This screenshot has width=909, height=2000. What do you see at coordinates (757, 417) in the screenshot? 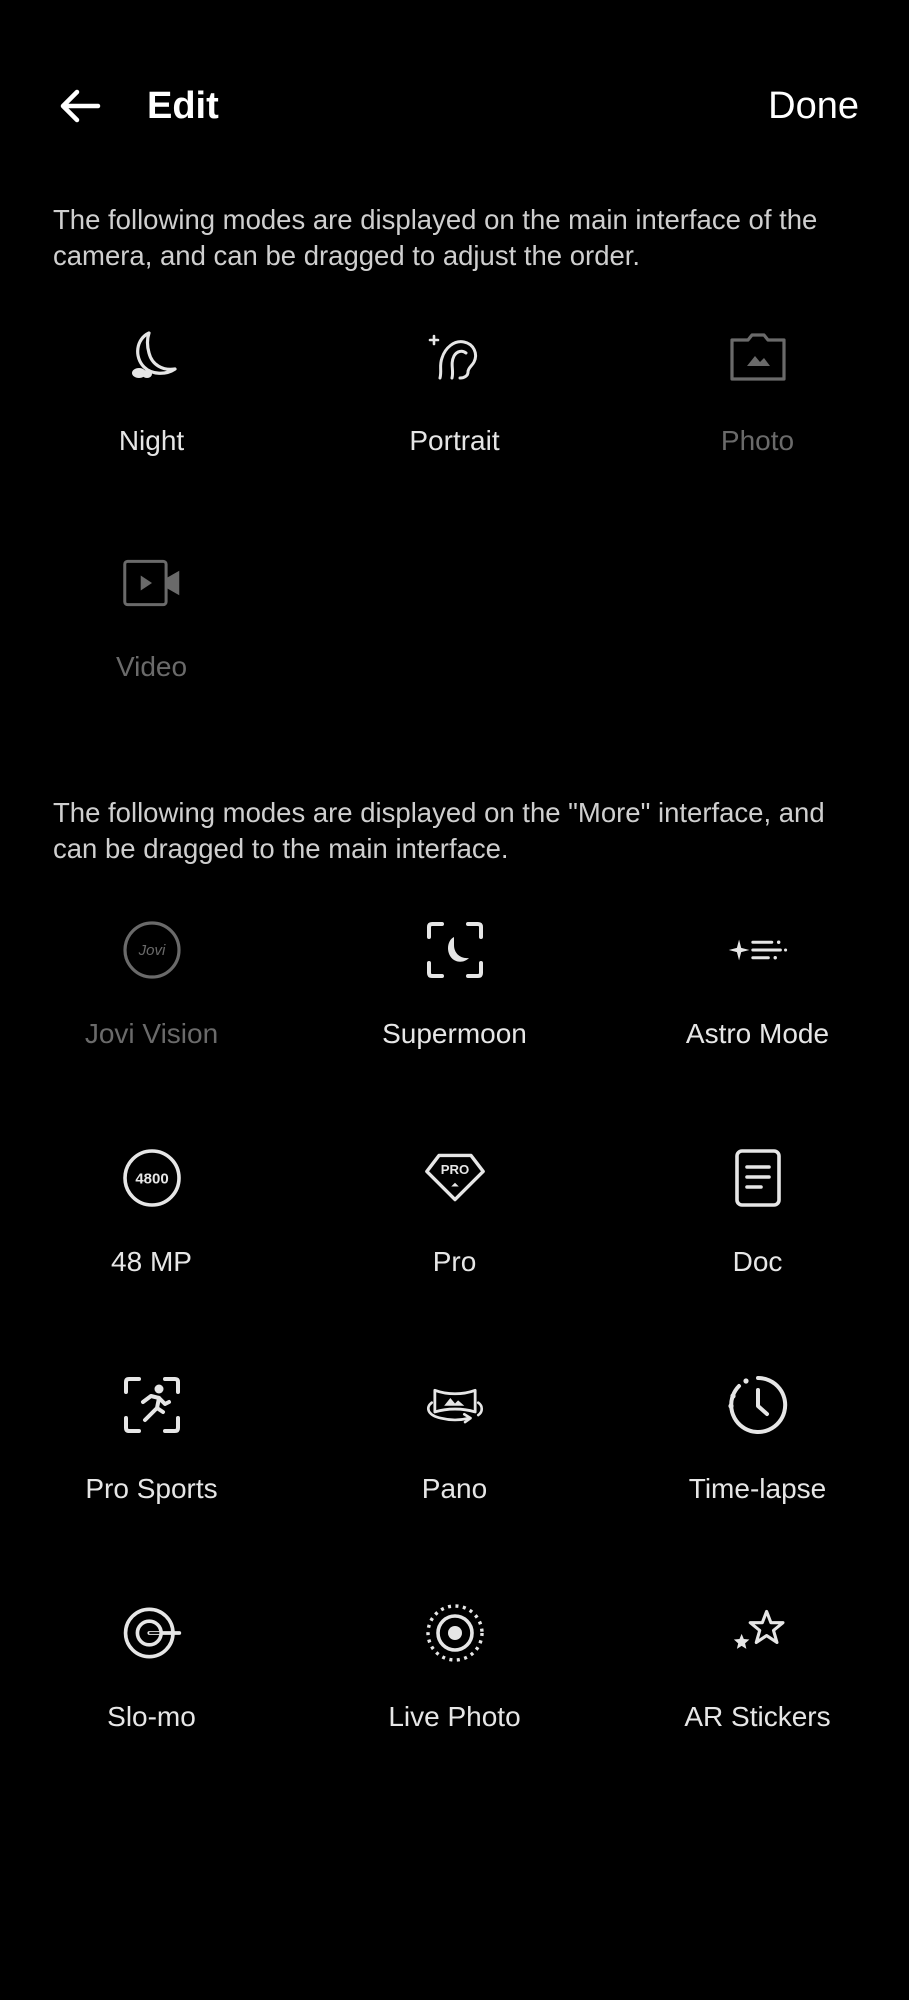
I see `mode-photo: Photo` at bounding box center [757, 417].